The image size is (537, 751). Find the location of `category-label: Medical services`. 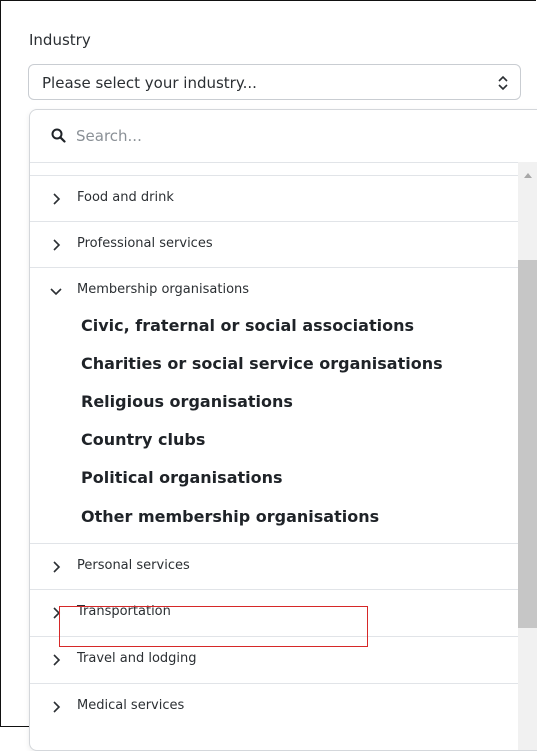

category-label: Medical services is located at coordinates (131, 705).